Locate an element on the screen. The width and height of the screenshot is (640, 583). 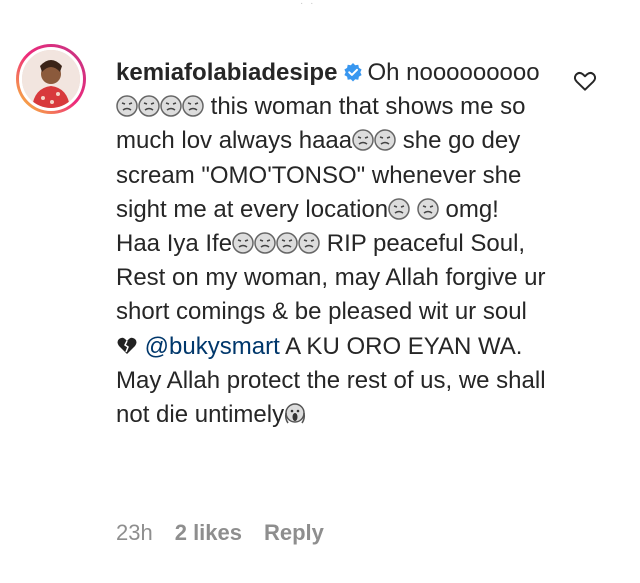
timestamp: 23h is located at coordinates (134, 532).